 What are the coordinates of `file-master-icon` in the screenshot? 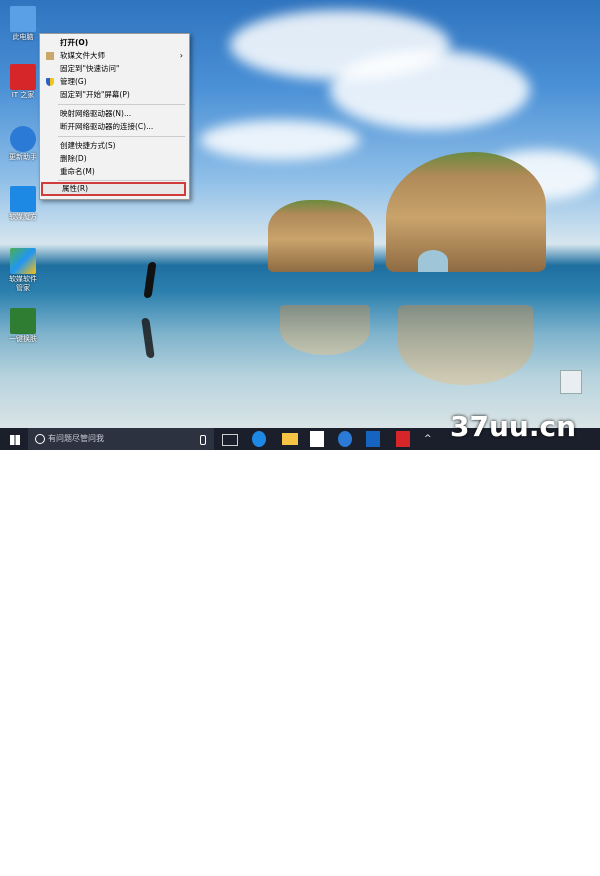 It's located at (50, 56).